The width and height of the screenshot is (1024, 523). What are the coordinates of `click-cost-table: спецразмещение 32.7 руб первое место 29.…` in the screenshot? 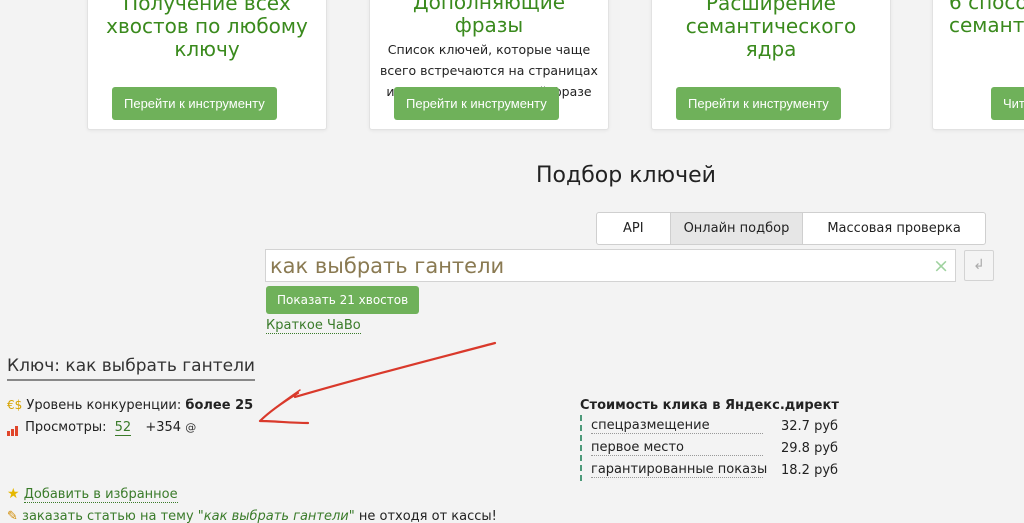 It's located at (710, 448).